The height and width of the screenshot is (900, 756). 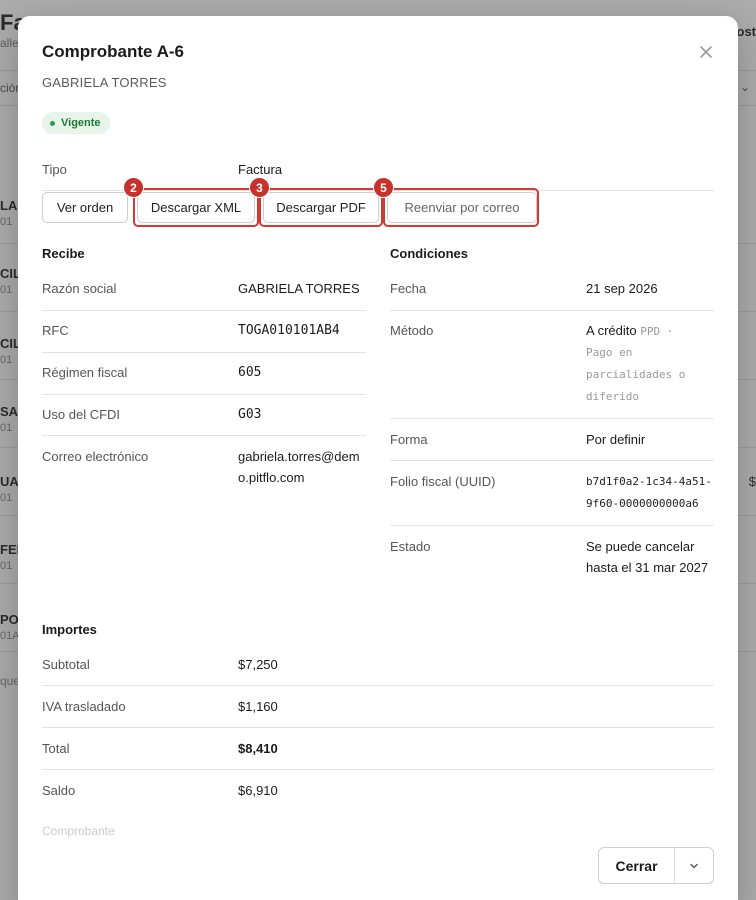 I want to click on folio-fiscal-value: b7d1f0a2-1c34-4a51-9f60-0000000000a6, so click(x=649, y=492).